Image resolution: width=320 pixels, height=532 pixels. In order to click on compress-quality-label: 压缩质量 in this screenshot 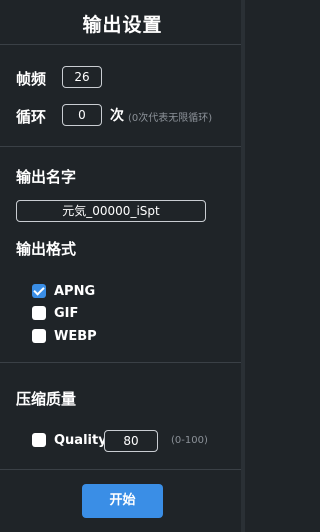, I will do `click(46, 399)`.